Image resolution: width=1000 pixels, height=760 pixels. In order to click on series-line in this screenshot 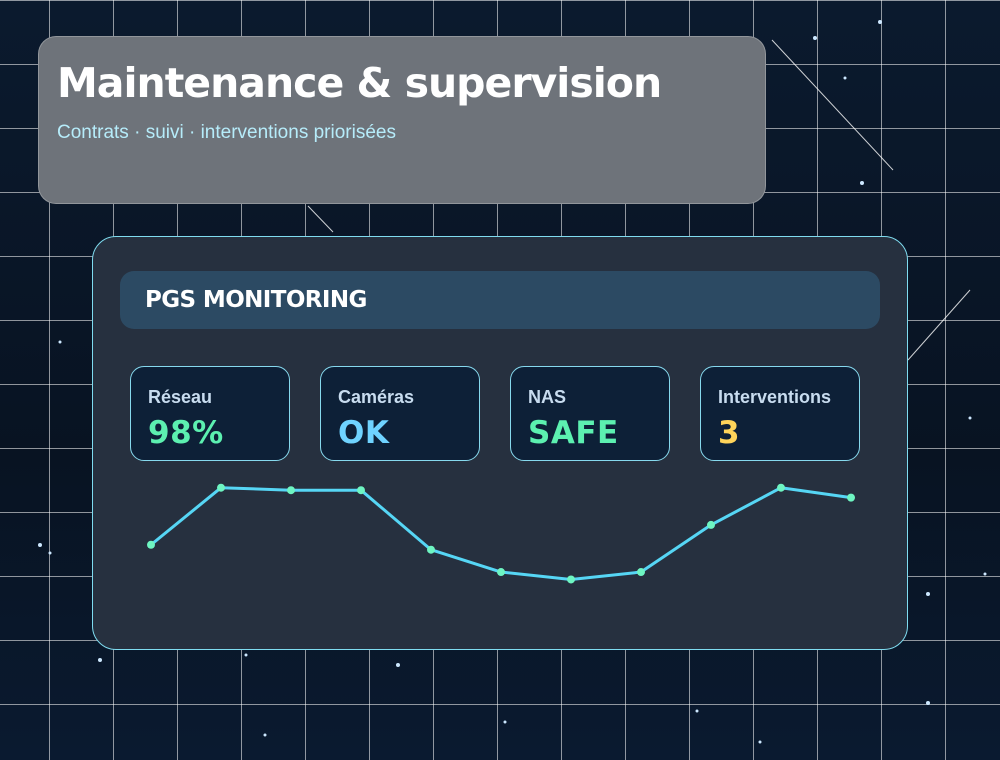, I will do `click(501, 533)`.